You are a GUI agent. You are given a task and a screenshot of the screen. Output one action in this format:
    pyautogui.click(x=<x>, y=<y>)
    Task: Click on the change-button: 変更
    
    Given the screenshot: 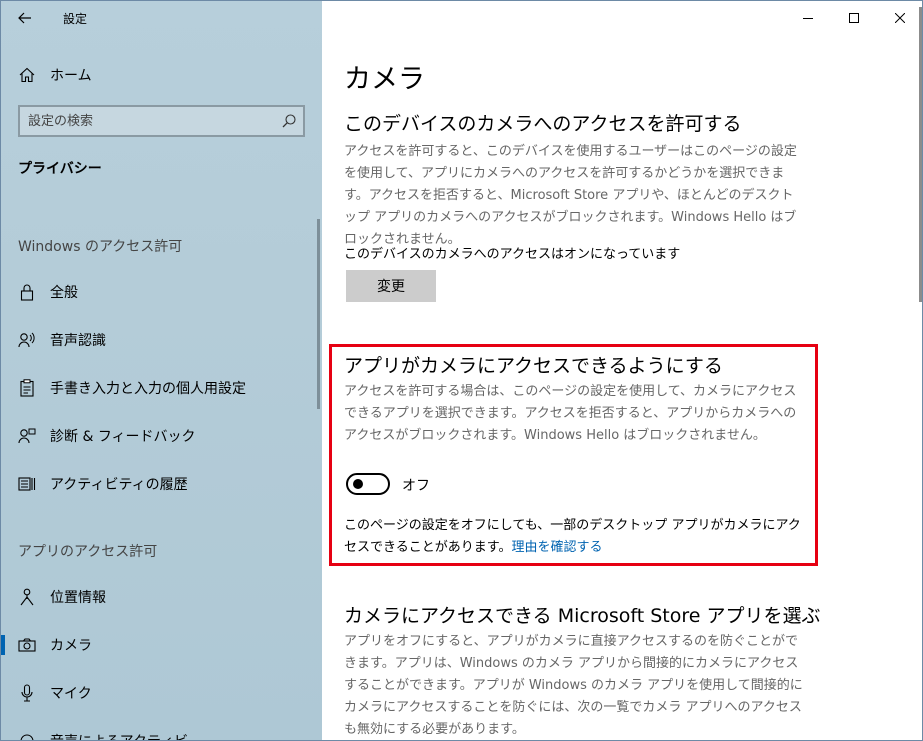 What is the action you would take?
    pyautogui.click(x=391, y=286)
    